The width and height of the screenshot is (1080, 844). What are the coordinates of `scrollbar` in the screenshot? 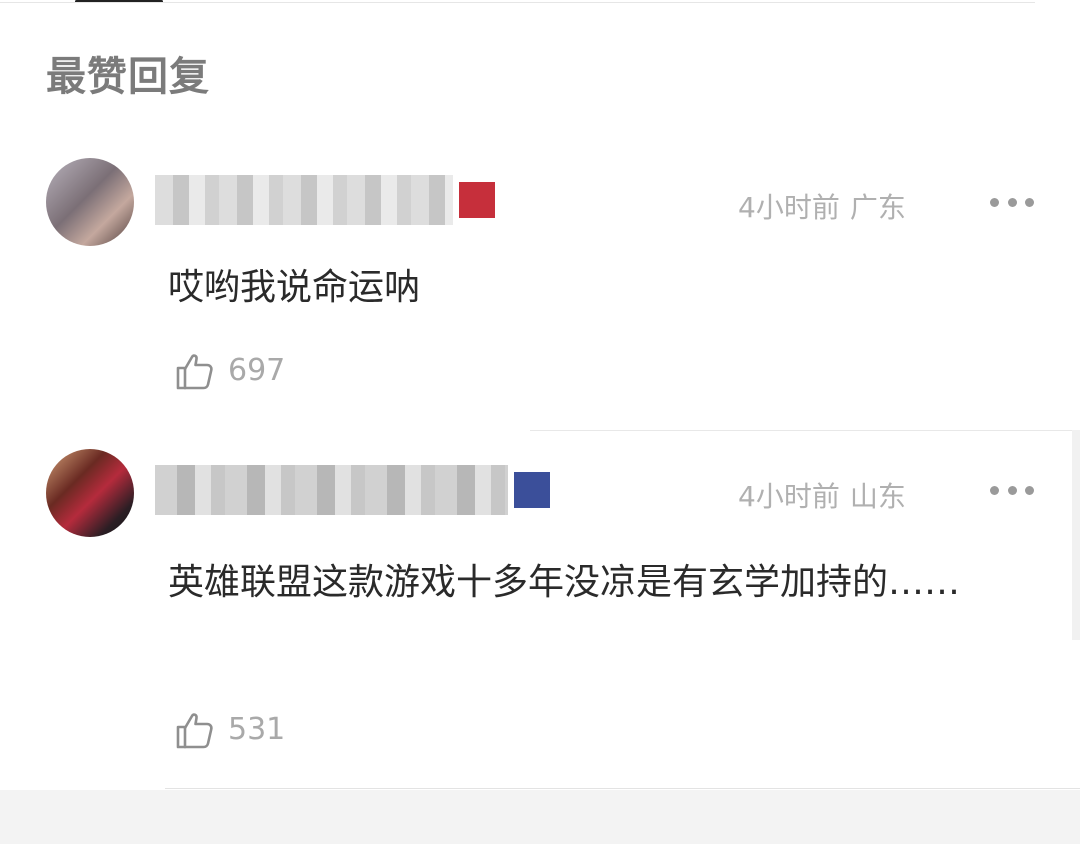 It's located at (1076, 535).